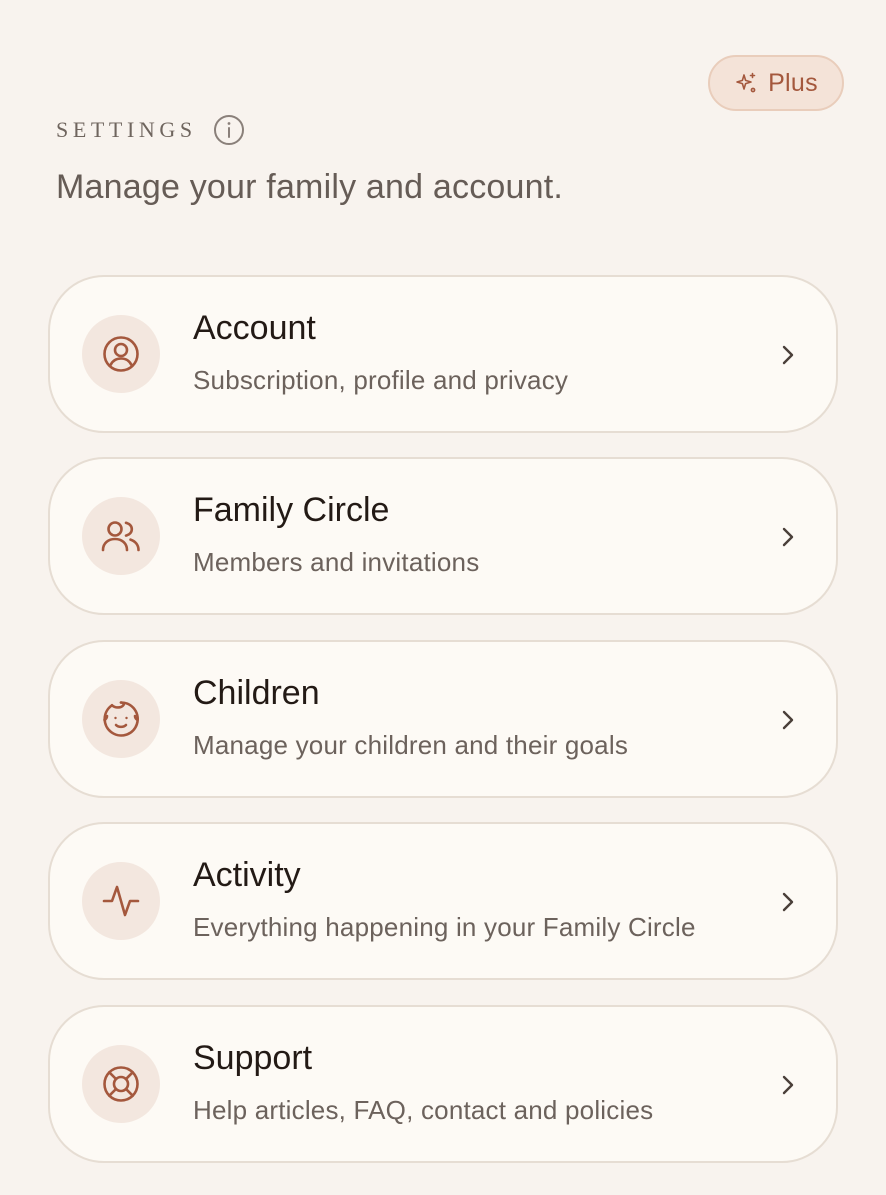  What do you see at coordinates (229, 130) in the screenshot?
I see `info-icon` at bounding box center [229, 130].